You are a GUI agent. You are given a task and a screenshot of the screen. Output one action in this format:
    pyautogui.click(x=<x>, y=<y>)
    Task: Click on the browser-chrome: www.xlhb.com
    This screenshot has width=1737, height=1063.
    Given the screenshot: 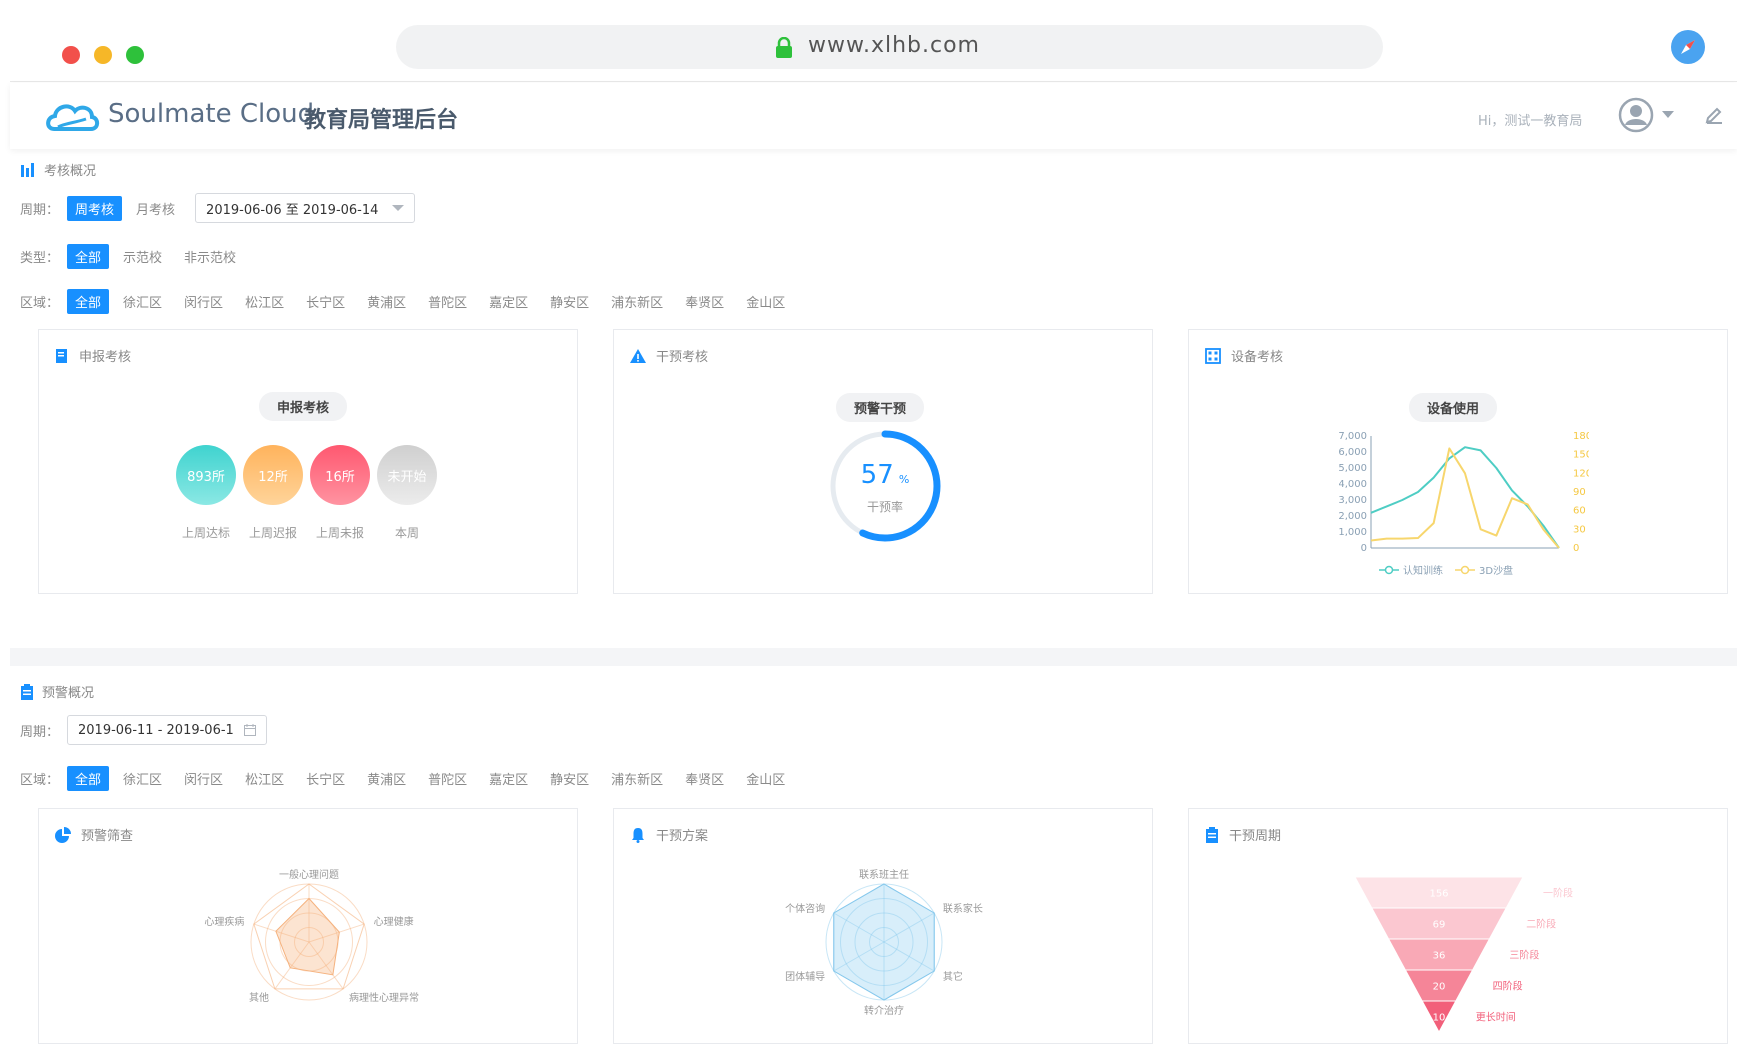 What is the action you would take?
    pyautogui.click(x=873, y=46)
    